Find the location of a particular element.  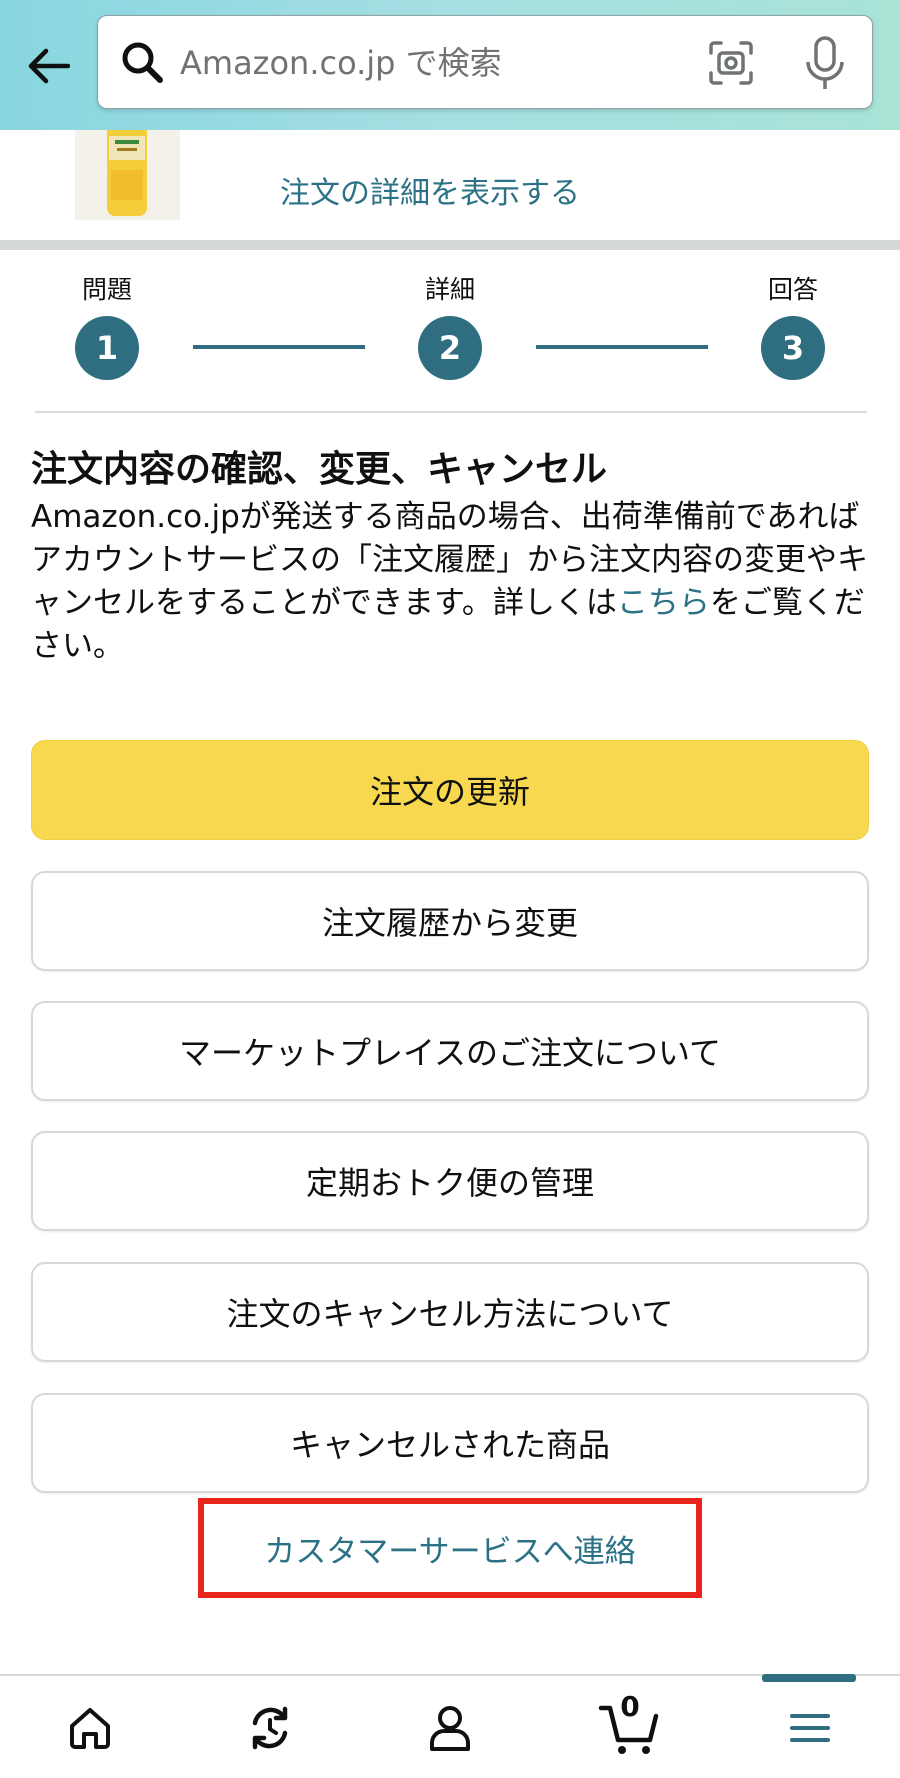

subscribe-save-button: 定期おトク便の管理 is located at coordinates (450, 1181).